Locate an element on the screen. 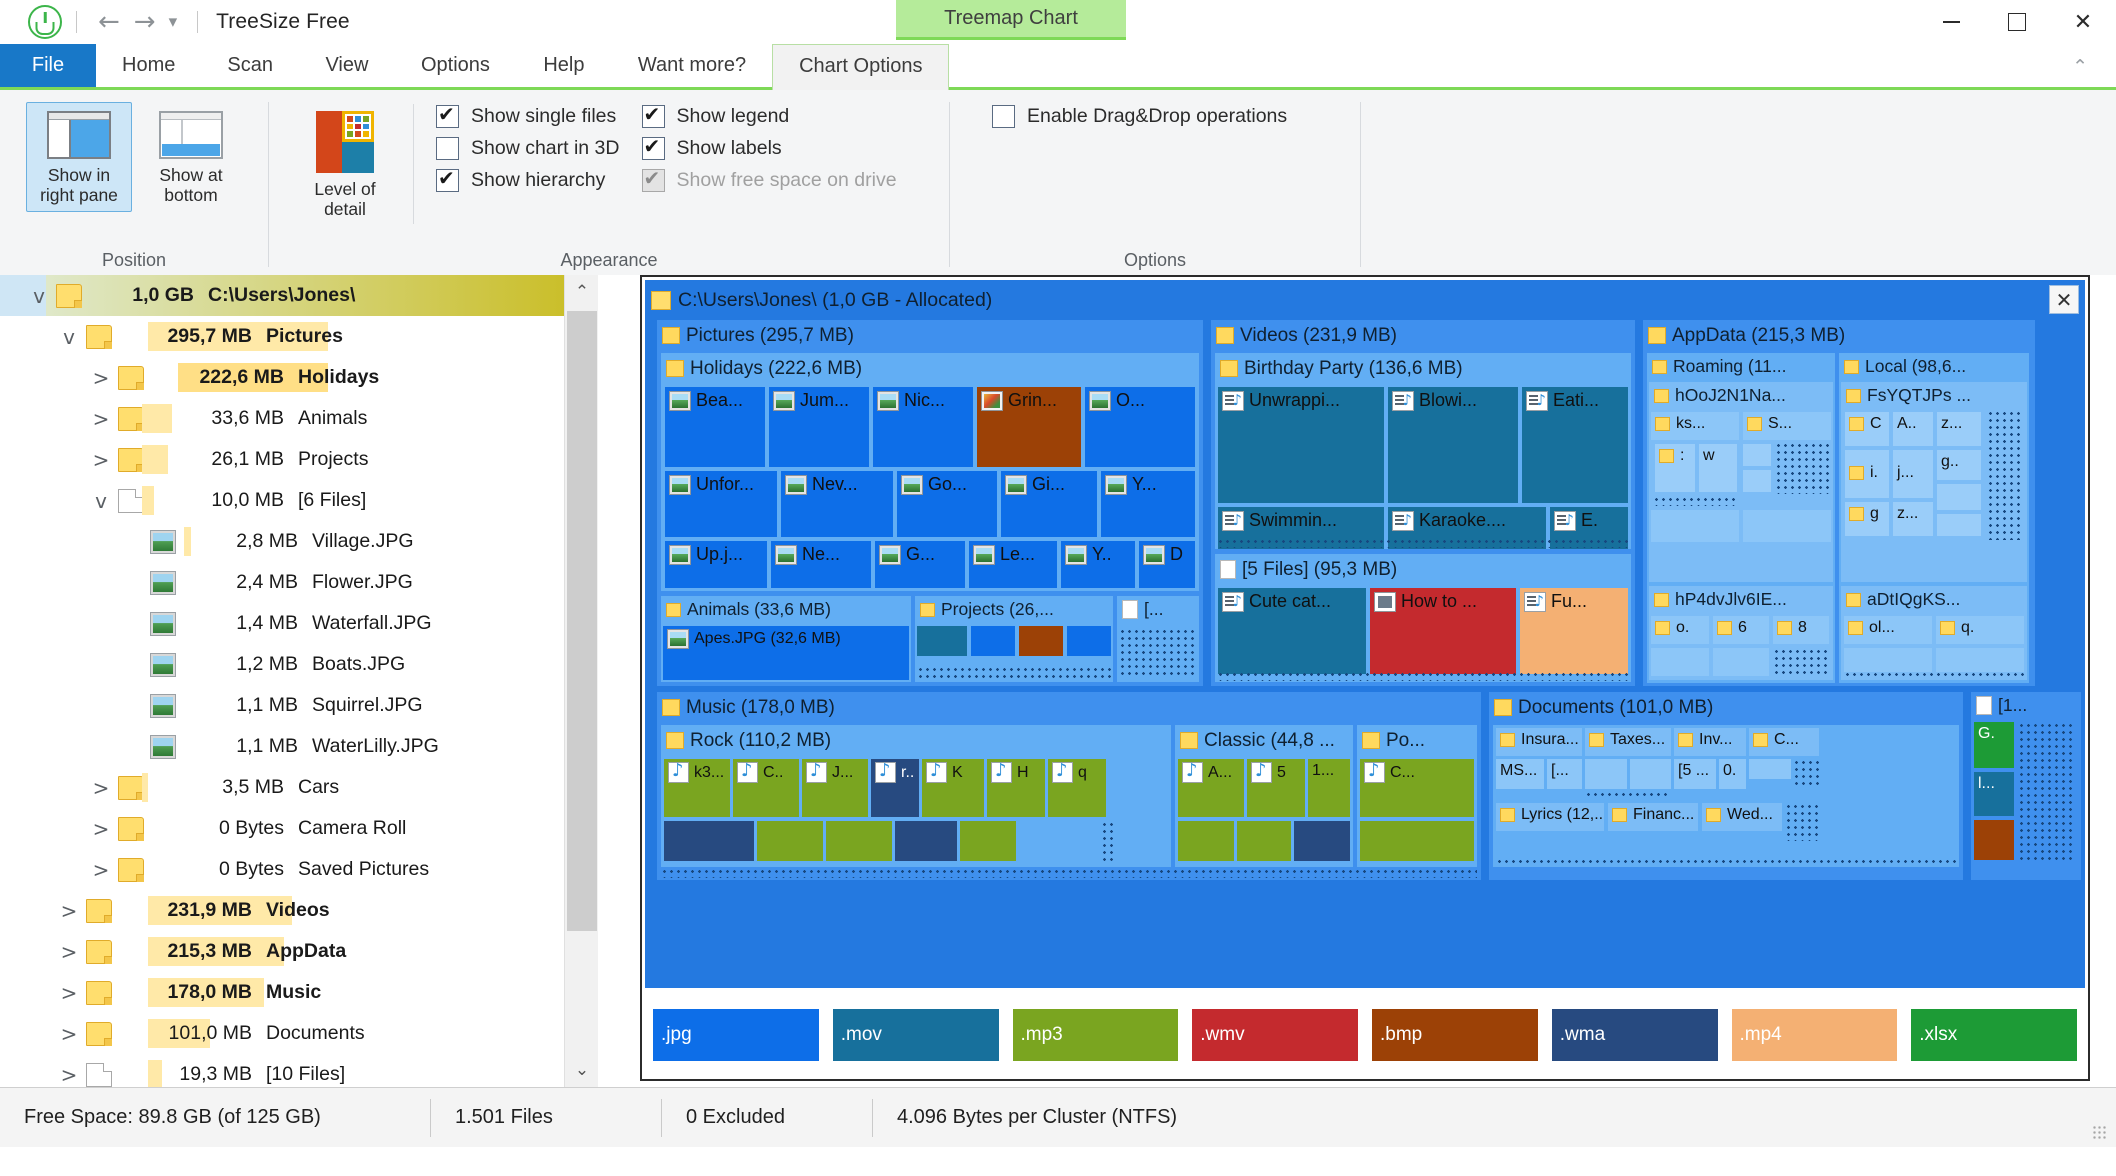 The width and height of the screenshot is (2116, 1176). treemap-subnode: C is located at coordinates (1867, 429).